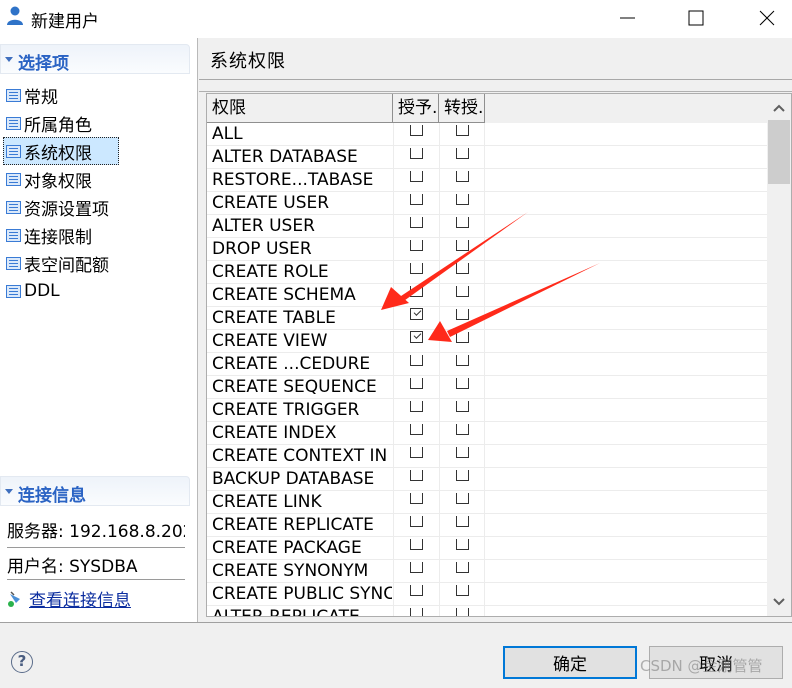 This screenshot has height=688, width=792. What do you see at coordinates (61, 235) in the screenshot?
I see `sidebar-item: 连接限制` at bounding box center [61, 235].